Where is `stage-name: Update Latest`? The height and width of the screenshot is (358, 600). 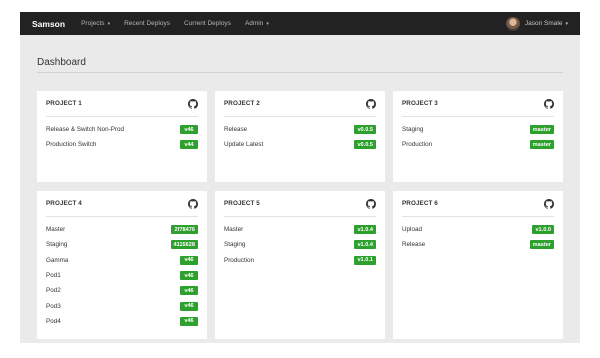
stage-name: Update Latest is located at coordinates (243, 144).